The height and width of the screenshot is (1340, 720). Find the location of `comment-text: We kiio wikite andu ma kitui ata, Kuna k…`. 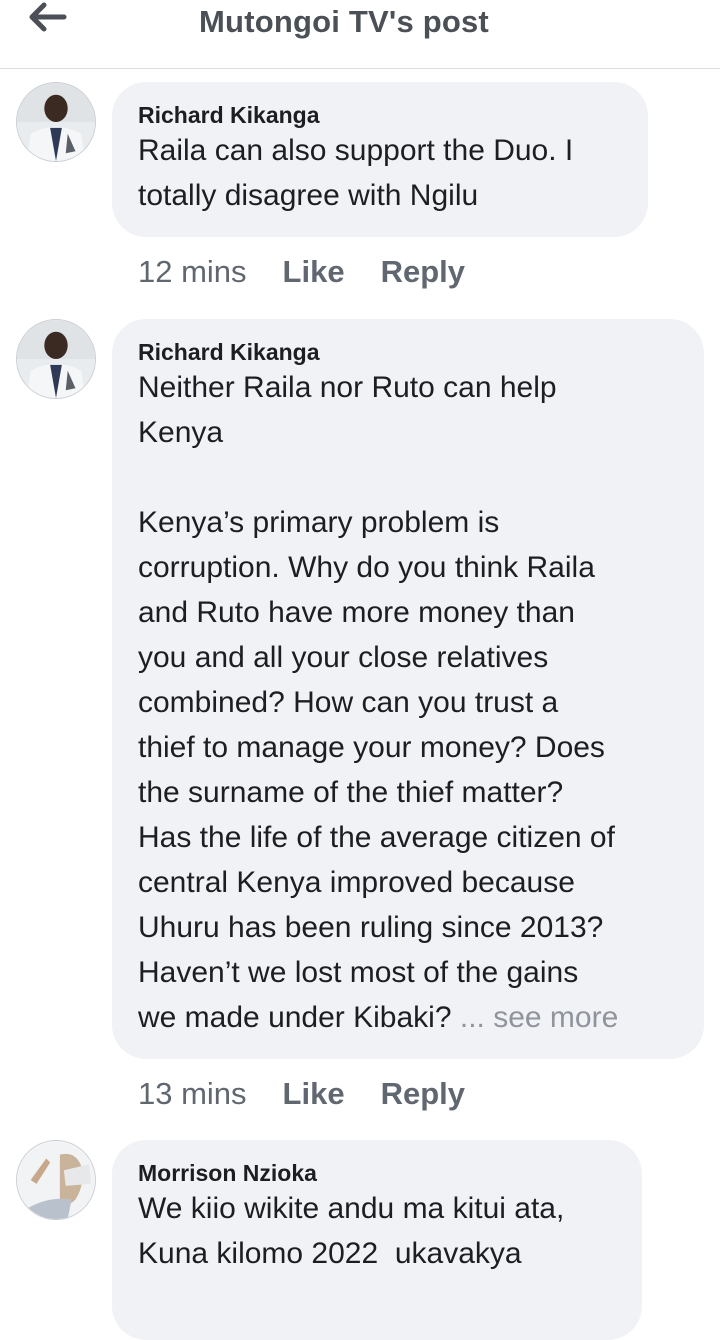

comment-text: We kiio wikite andu ma kitui ata, Kuna k… is located at coordinates (351, 1231).